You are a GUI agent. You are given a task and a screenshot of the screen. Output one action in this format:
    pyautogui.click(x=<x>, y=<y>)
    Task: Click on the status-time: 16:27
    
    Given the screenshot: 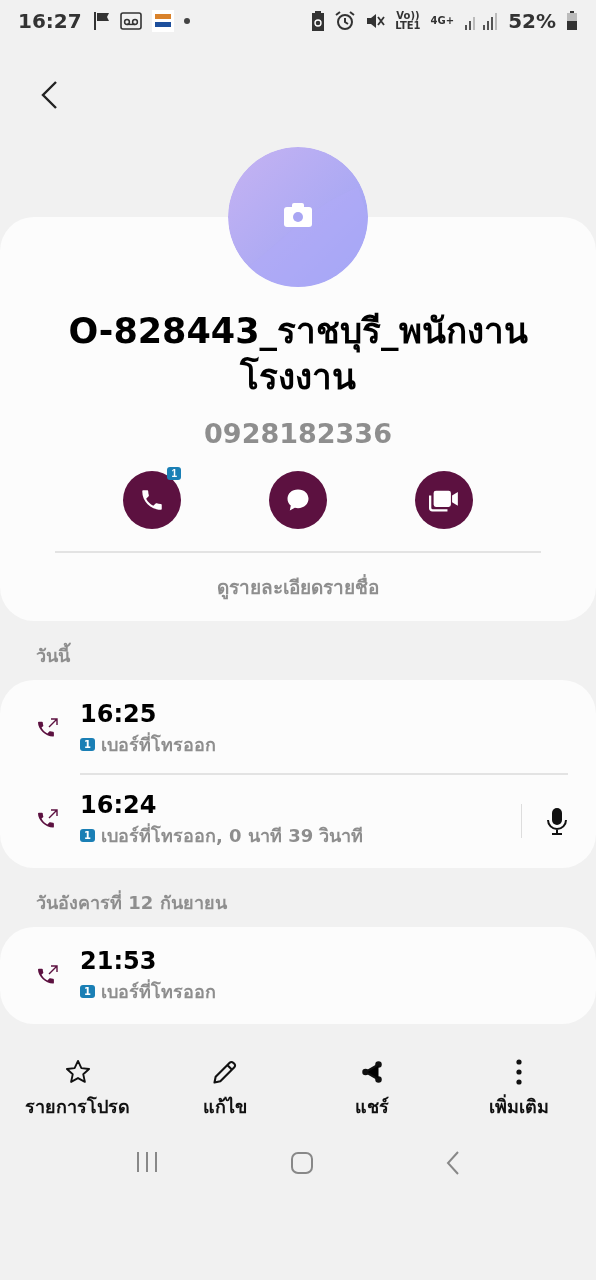 What is the action you would take?
    pyautogui.click(x=50, y=21)
    